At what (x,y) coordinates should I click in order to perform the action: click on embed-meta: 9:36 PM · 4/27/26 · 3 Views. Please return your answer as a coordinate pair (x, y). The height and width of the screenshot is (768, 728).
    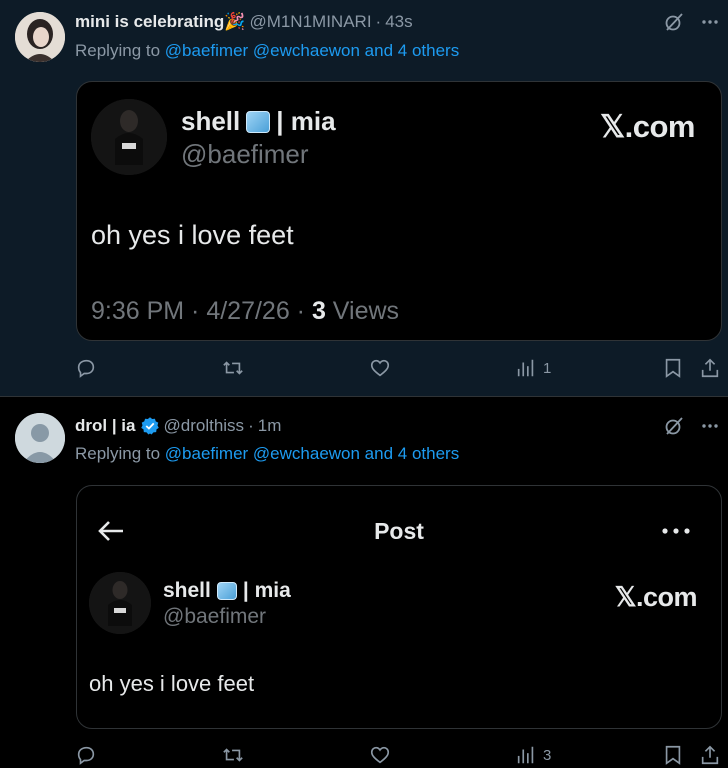
    Looking at the image, I should click on (245, 311).